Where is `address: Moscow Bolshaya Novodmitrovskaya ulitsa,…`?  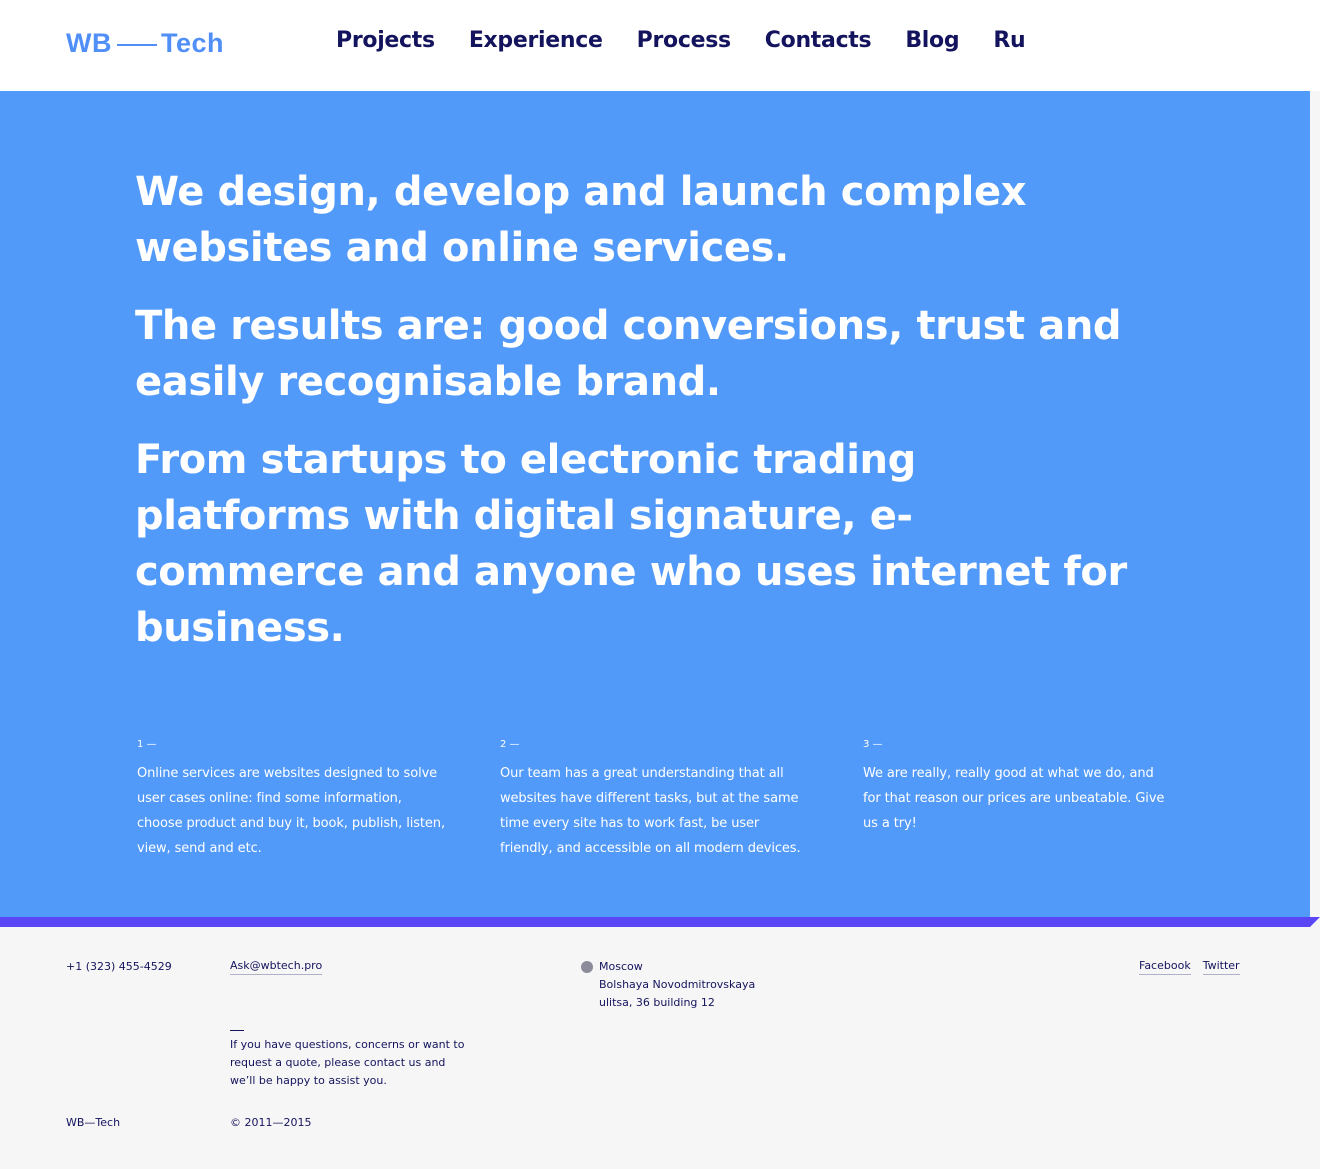 address: Moscow Bolshaya Novodmitrovskaya ulitsa,… is located at coordinates (699, 985).